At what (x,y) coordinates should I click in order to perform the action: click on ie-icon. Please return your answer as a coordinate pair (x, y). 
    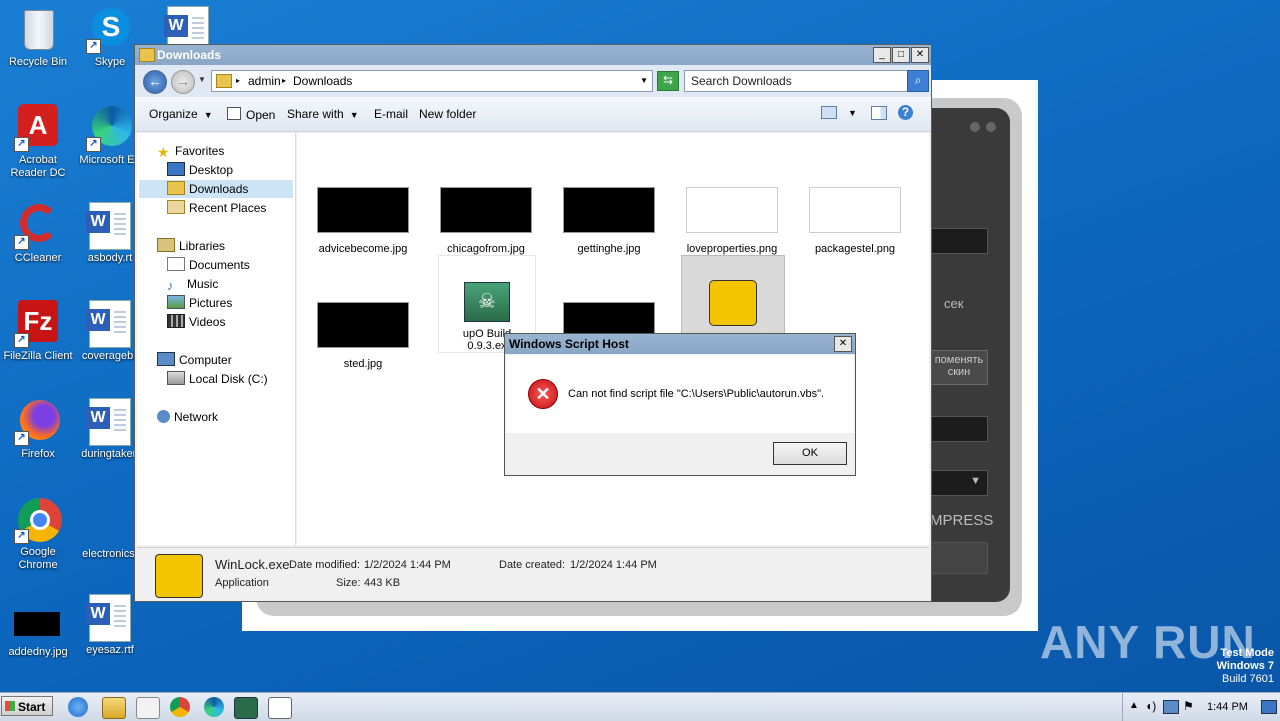
    Looking at the image, I should click on (78, 707).